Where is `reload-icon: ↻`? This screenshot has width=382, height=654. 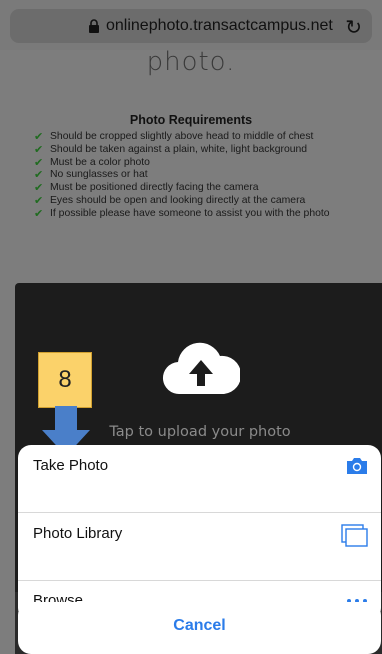
reload-icon: ↻ is located at coordinates (353, 27).